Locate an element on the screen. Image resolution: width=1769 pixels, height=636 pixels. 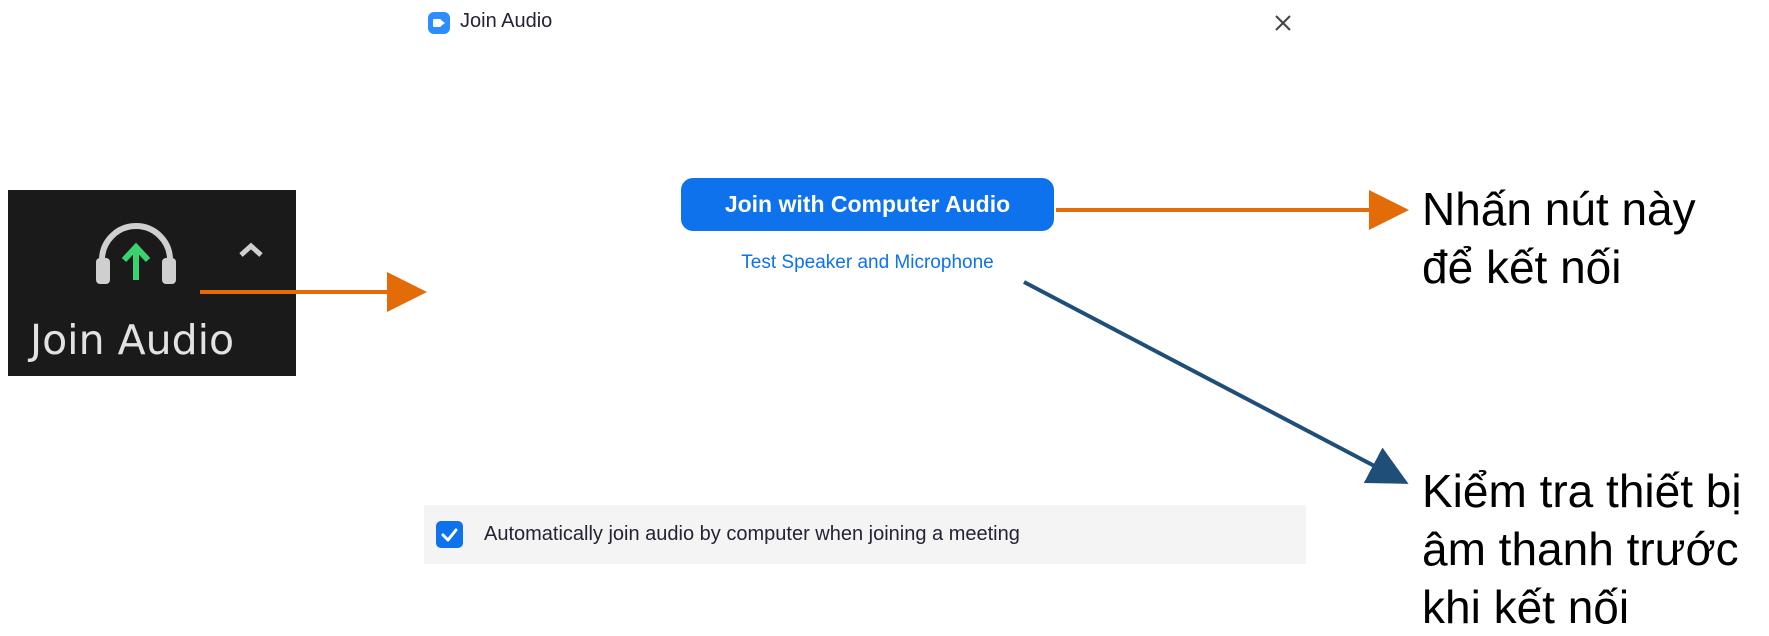
annotation-test-note-line2: âm thanh trước is located at coordinates (1580, 549).